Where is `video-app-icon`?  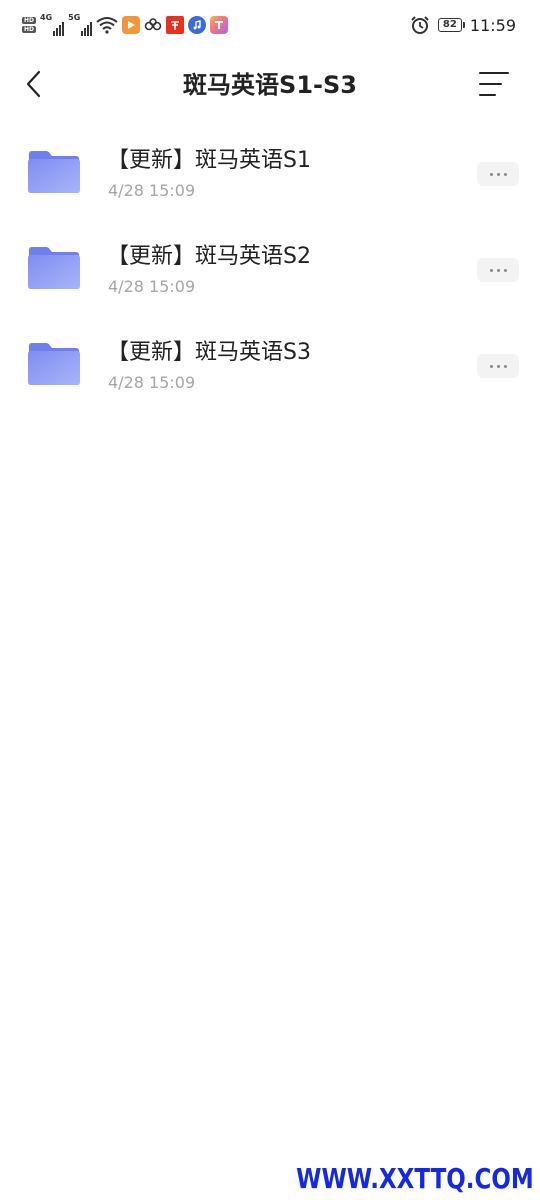
video-app-icon is located at coordinates (131, 25).